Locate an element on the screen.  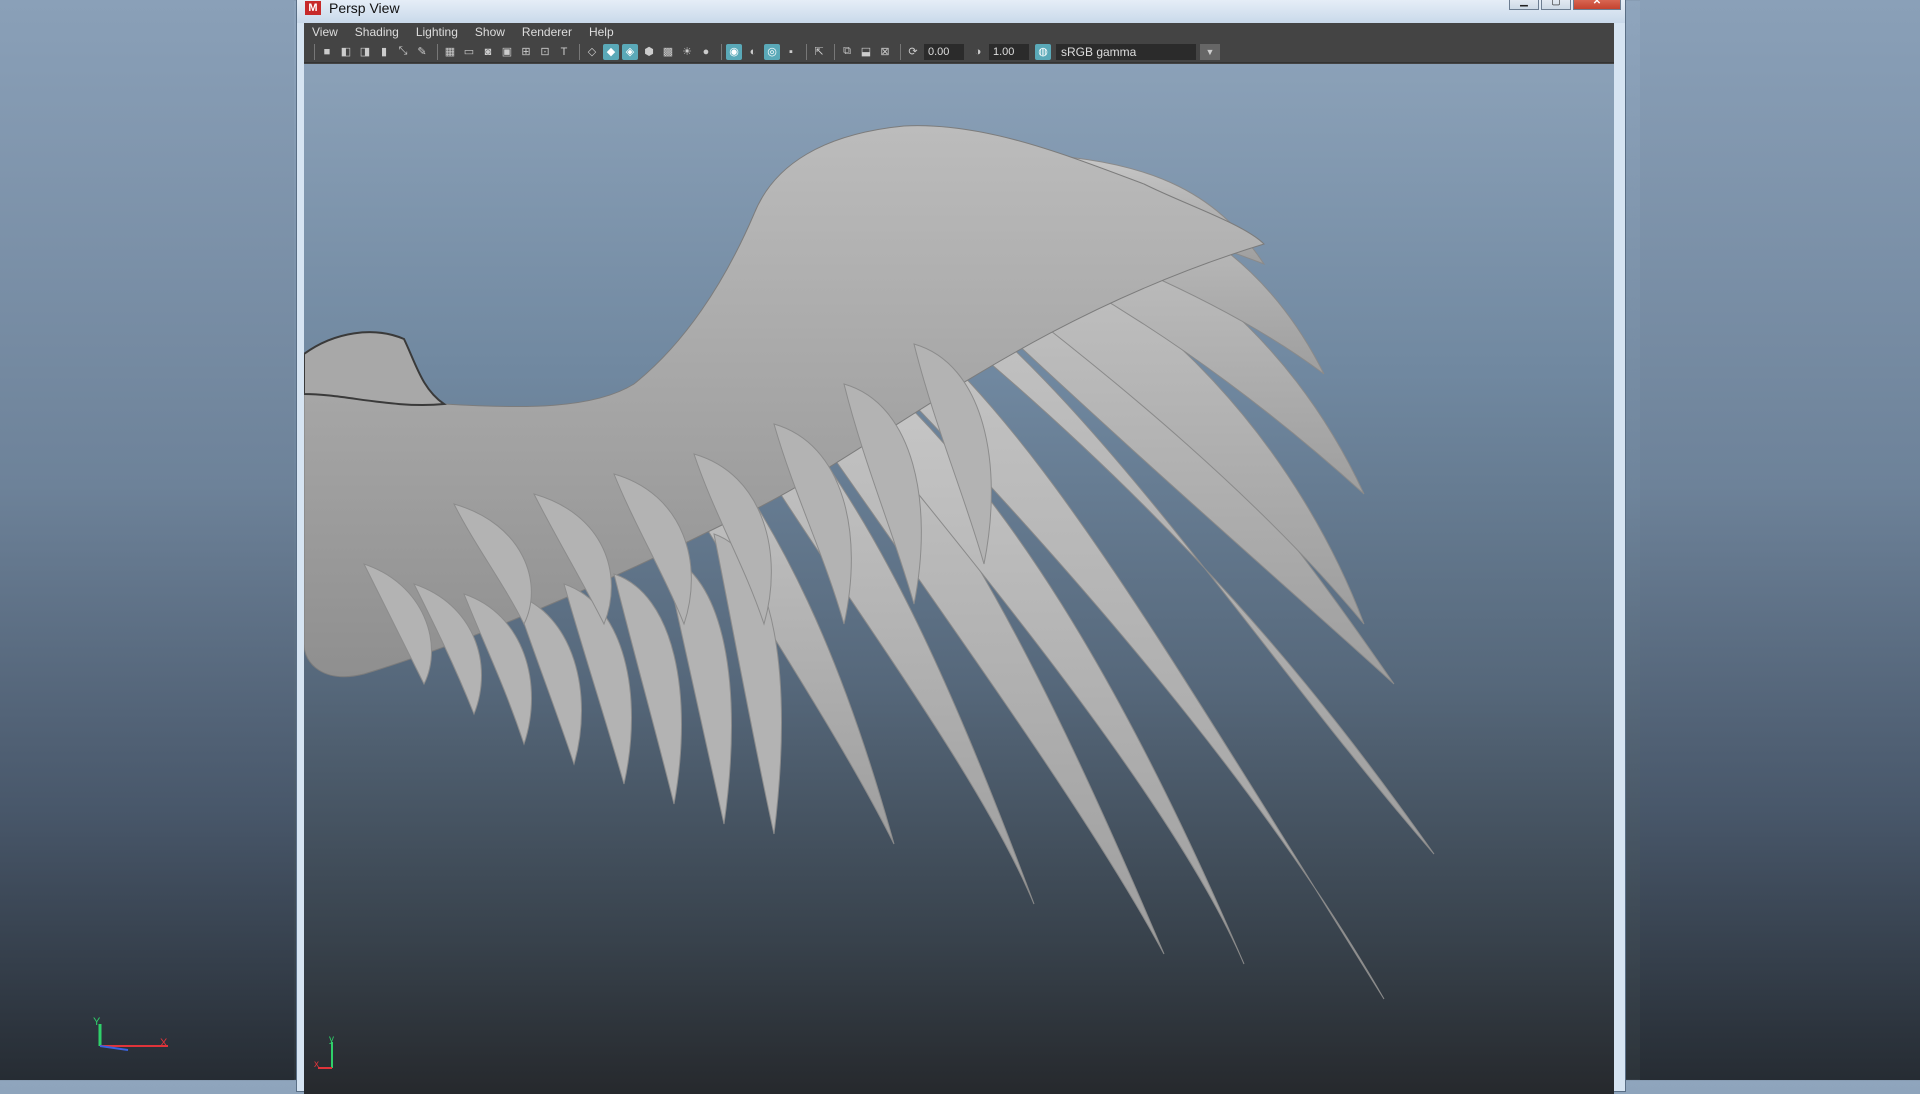
multisample-aa-icon: ◐ is located at coordinates (753, 52).